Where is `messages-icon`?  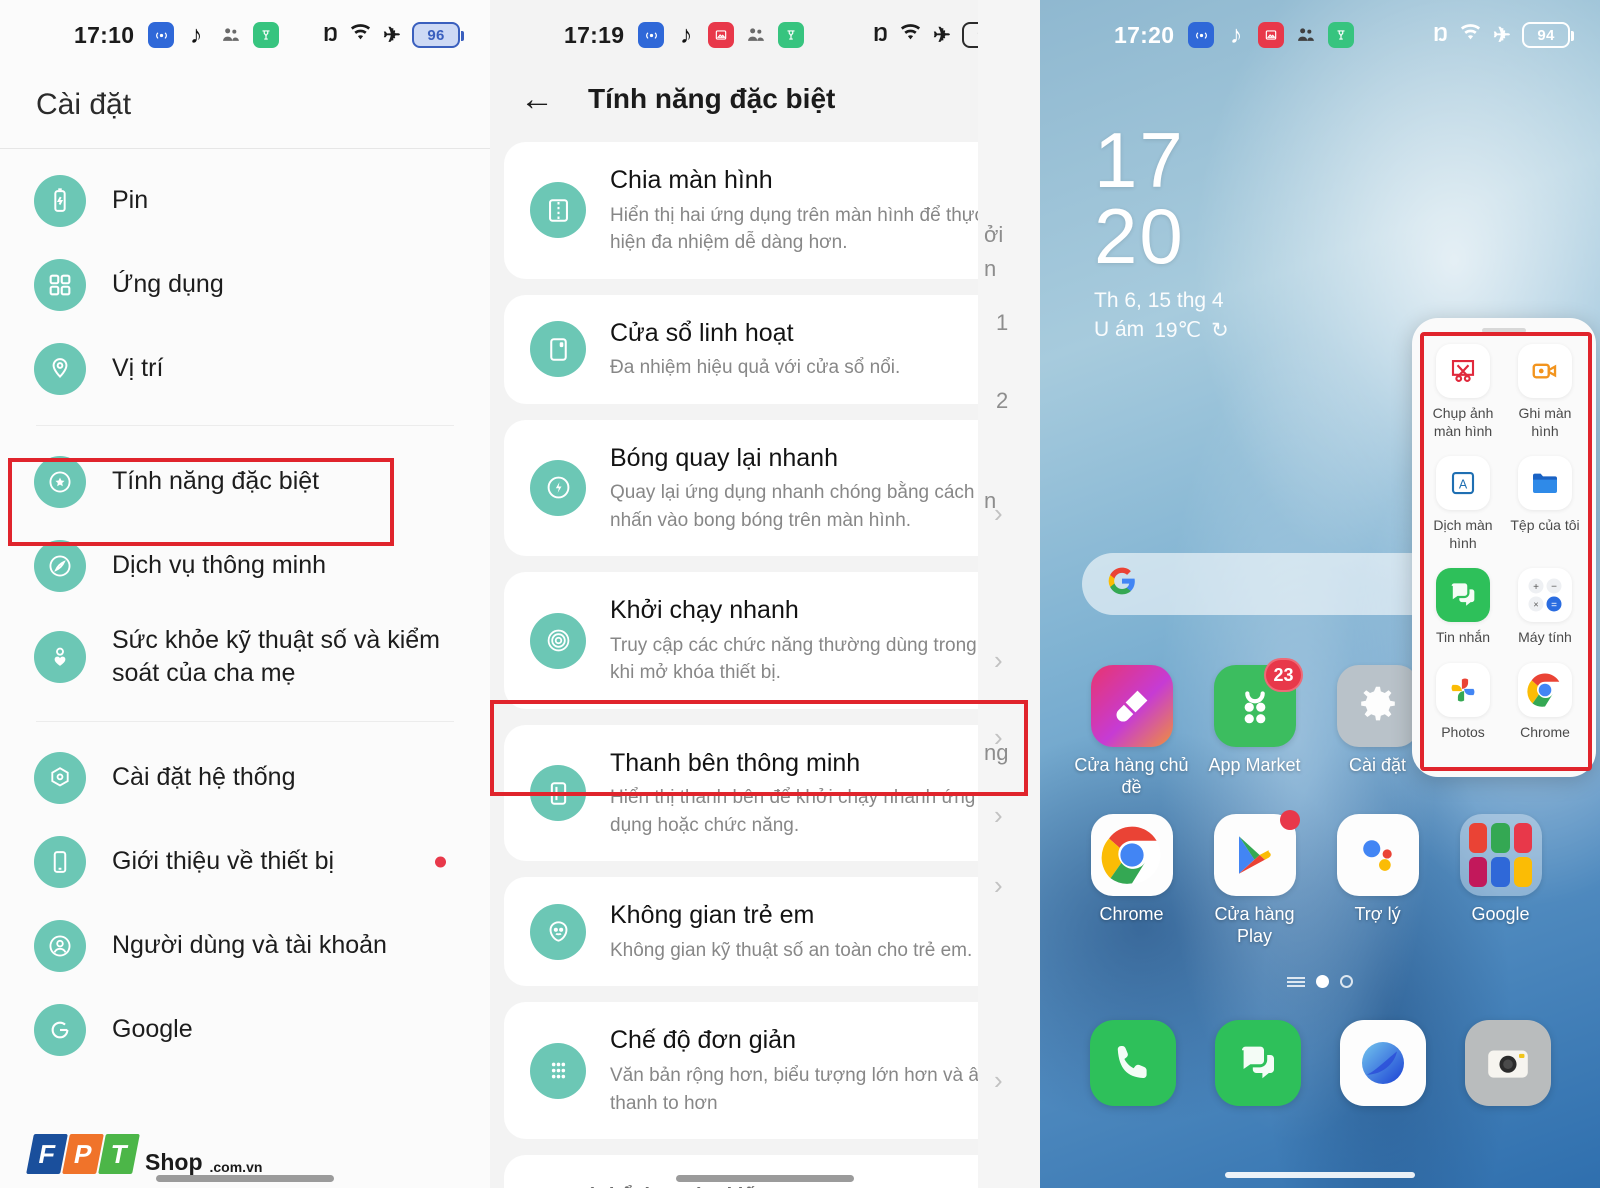 messages-icon is located at coordinates (1257, 1063).